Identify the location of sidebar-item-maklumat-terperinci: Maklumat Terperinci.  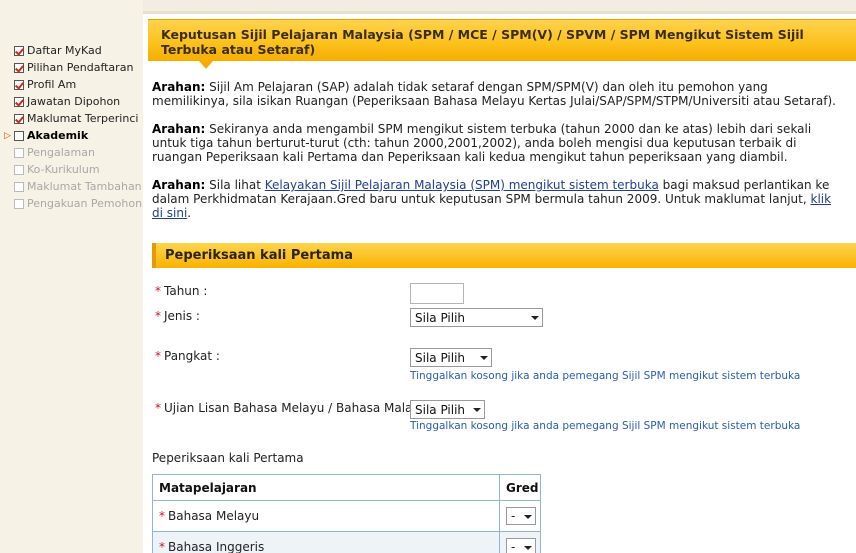
(76, 118).